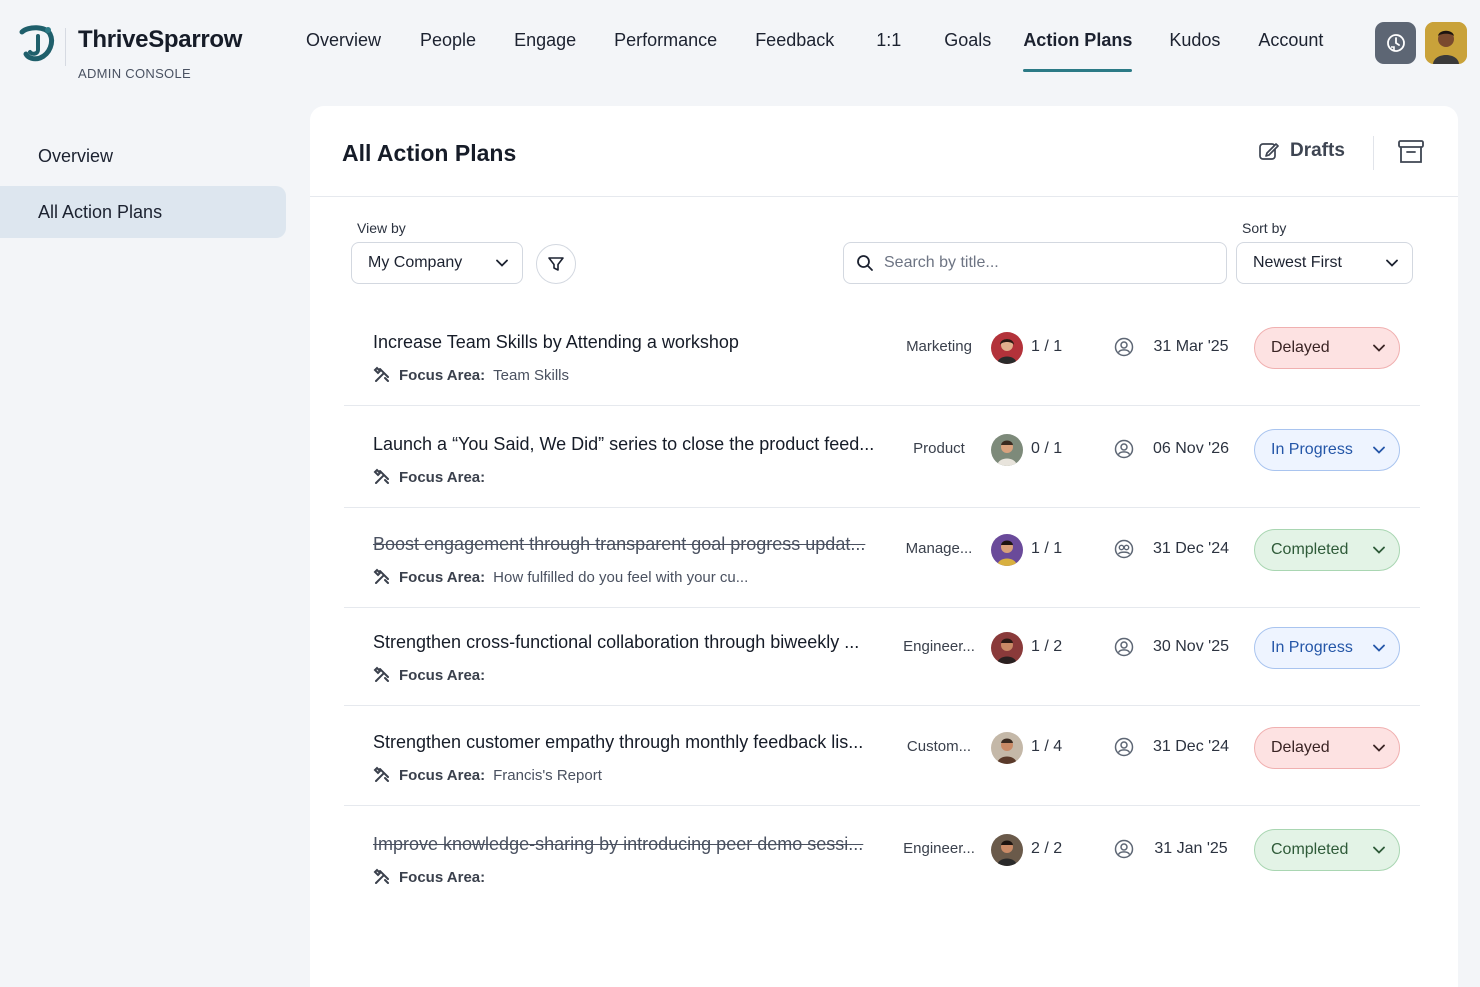 The height and width of the screenshot is (987, 1480). I want to click on sort-by-select: Newest First, so click(1324, 263).